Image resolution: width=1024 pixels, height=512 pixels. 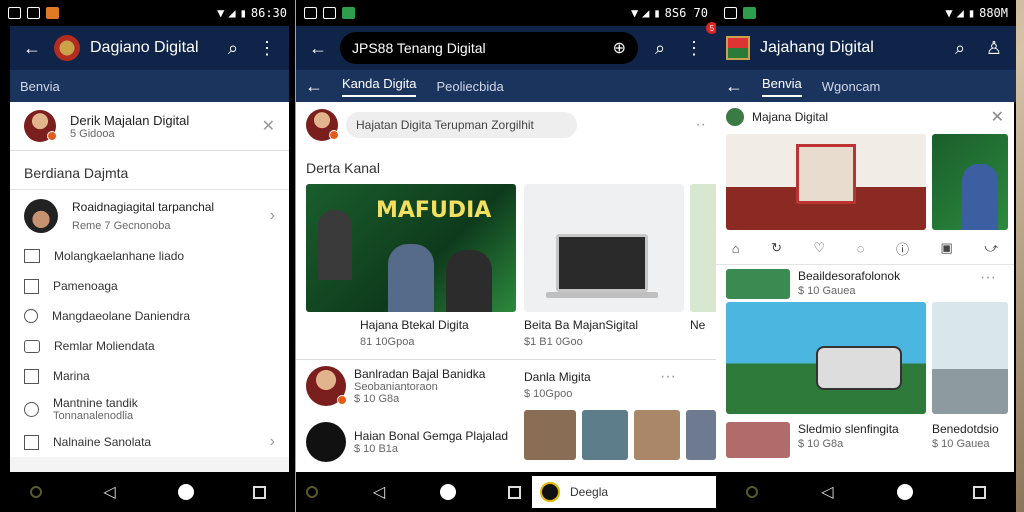 I want to click on menu-item: Marina, so click(x=149, y=376).